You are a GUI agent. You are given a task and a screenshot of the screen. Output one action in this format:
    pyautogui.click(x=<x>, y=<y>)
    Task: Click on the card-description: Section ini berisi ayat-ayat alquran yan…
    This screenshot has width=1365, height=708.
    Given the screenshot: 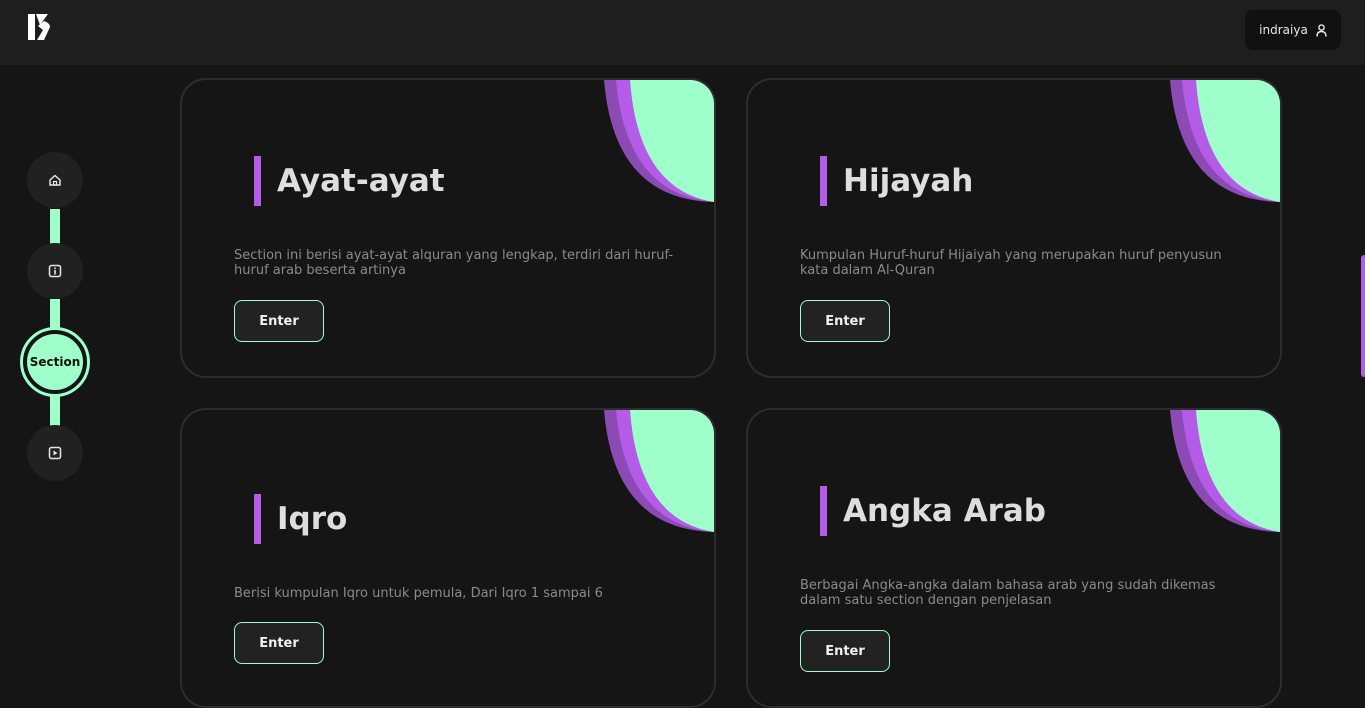 What is the action you would take?
    pyautogui.click(x=454, y=263)
    